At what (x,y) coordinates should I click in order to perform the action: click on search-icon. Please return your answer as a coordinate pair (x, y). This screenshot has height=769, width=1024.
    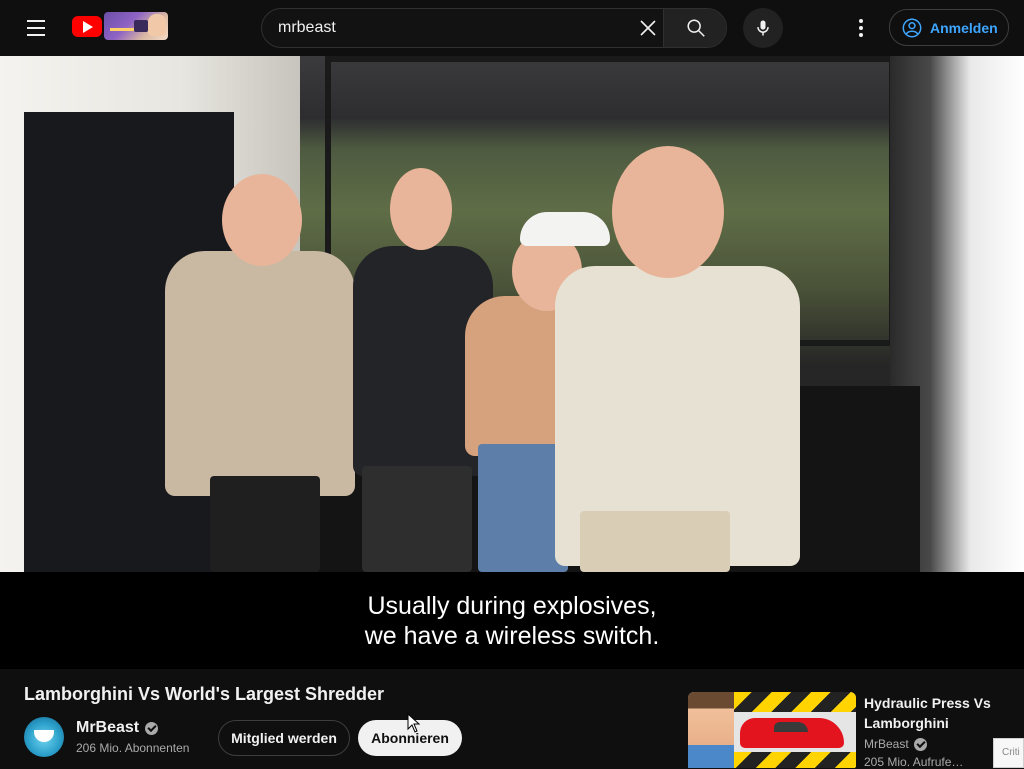
    Looking at the image, I should click on (695, 28).